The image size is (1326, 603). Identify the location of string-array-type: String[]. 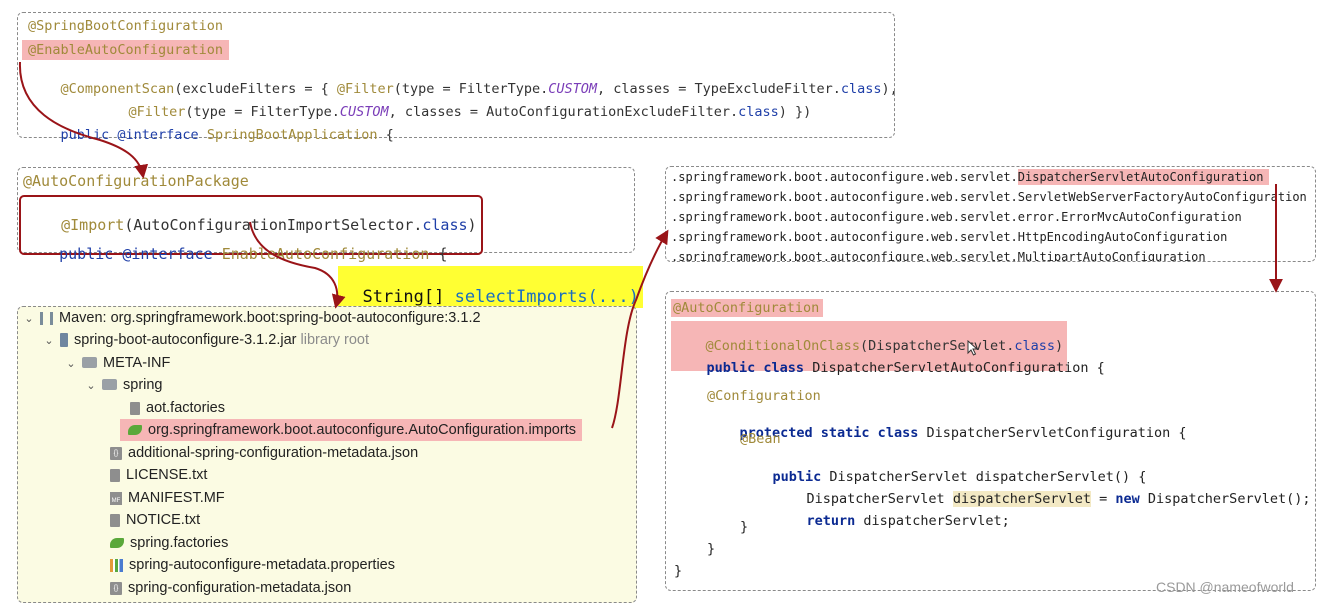
(408, 297).